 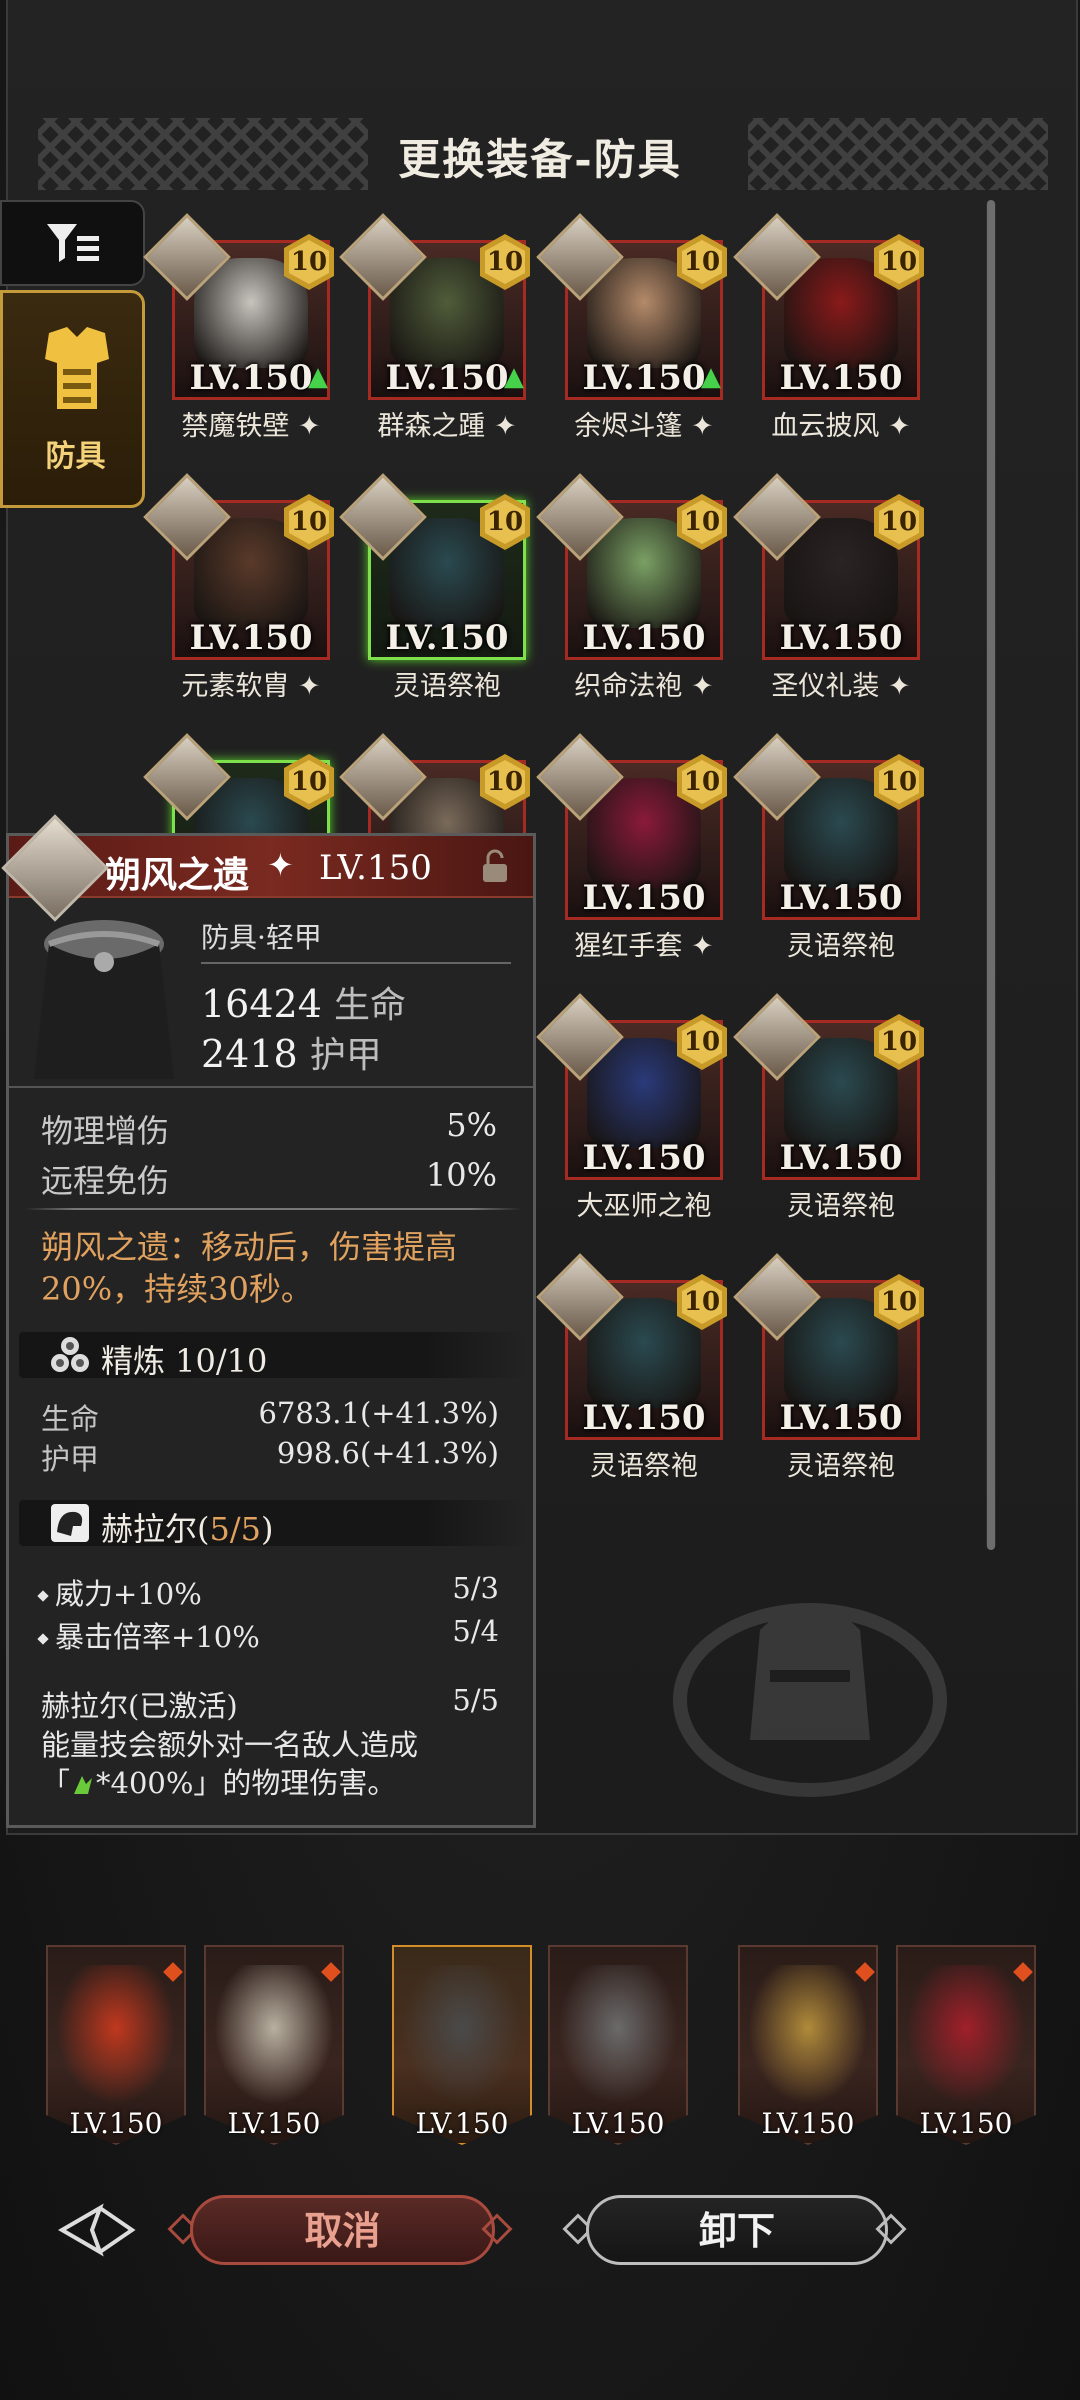 What do you see at coordinates (184, 1361) in the screenshot?
I see `refine-title: 精炼 10/10` at bounding box center [184, 1361].